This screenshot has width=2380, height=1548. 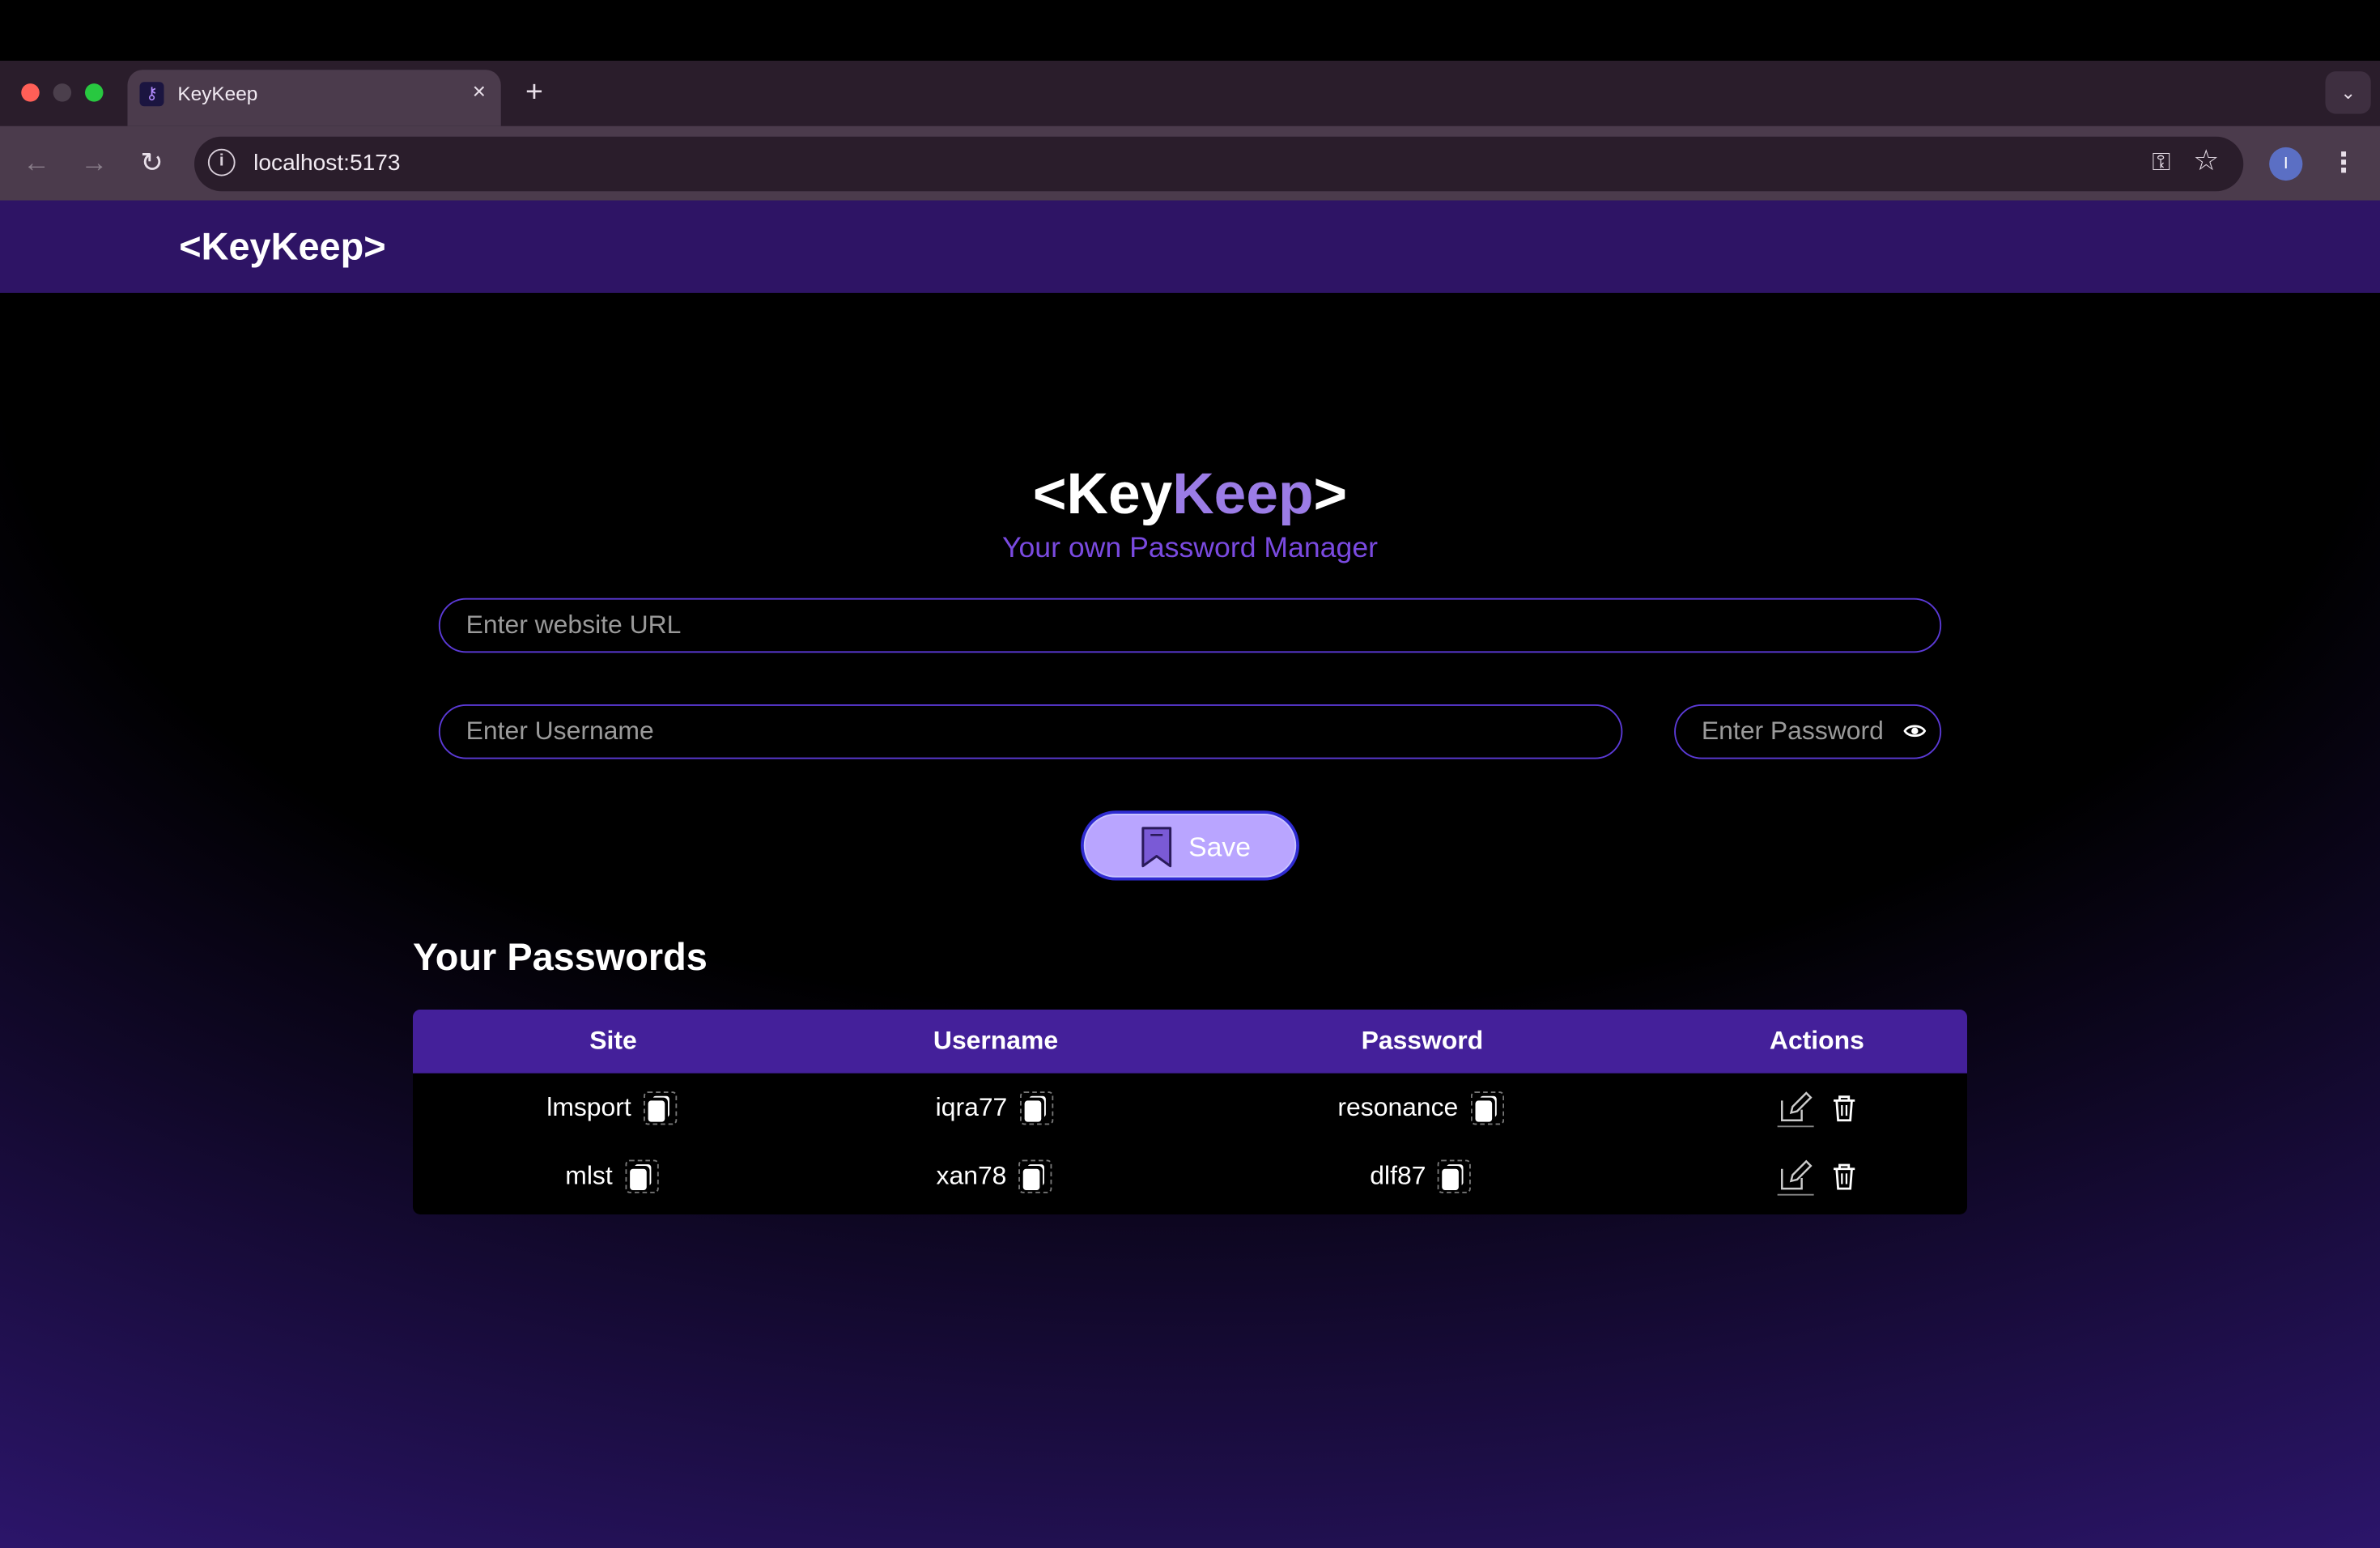 I want to click on column-header-actions: Actions, so click(x=1816, y=1041).